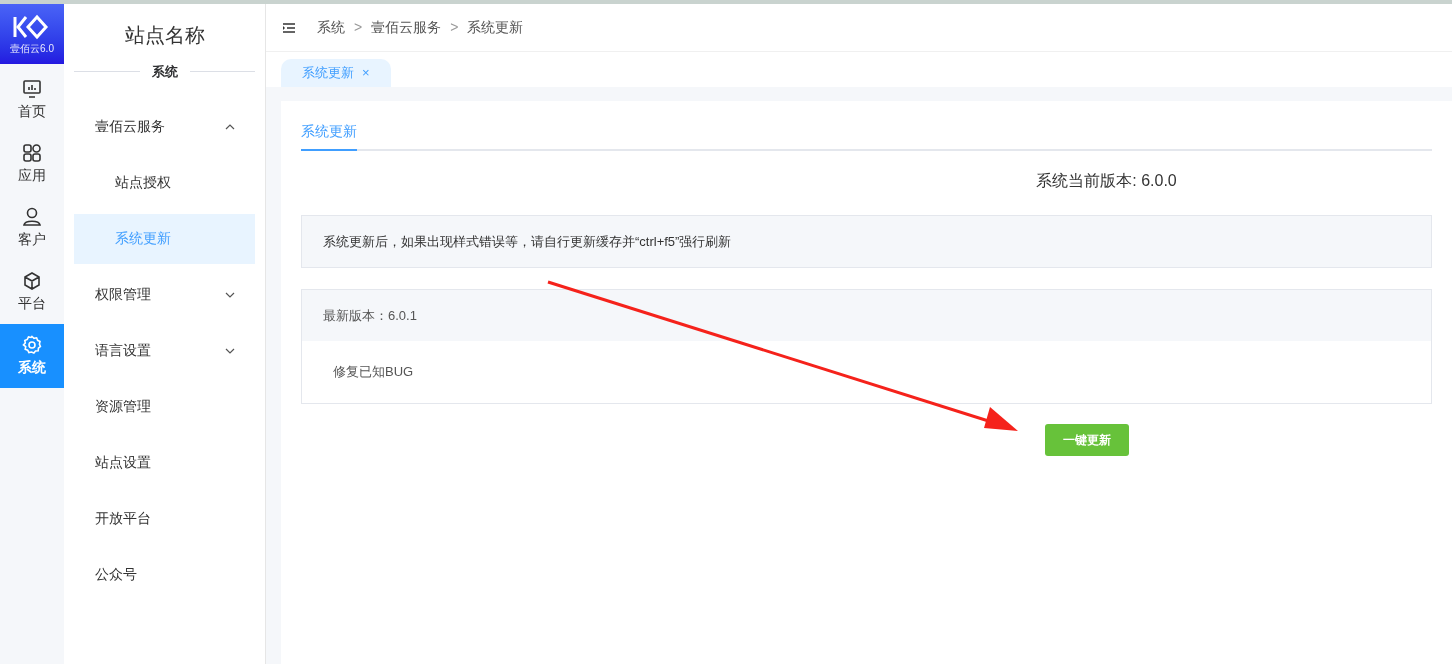 The width and height of the screenshot is (1452, 664). What do you see at coordinates (164, 35) in the screenshot?
I see `site-name: 站点名称` at bounding box center [164, 35].